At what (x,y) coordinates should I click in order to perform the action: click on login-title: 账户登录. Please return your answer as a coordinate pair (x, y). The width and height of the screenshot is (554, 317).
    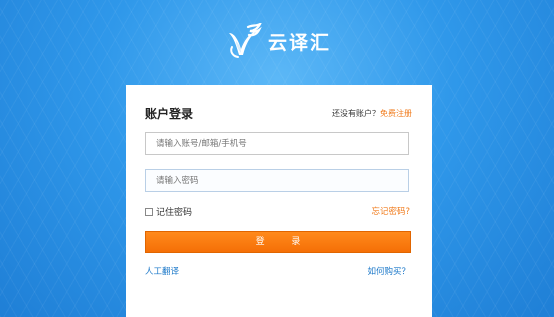
    Looking at the image, I should click on (169, 114).